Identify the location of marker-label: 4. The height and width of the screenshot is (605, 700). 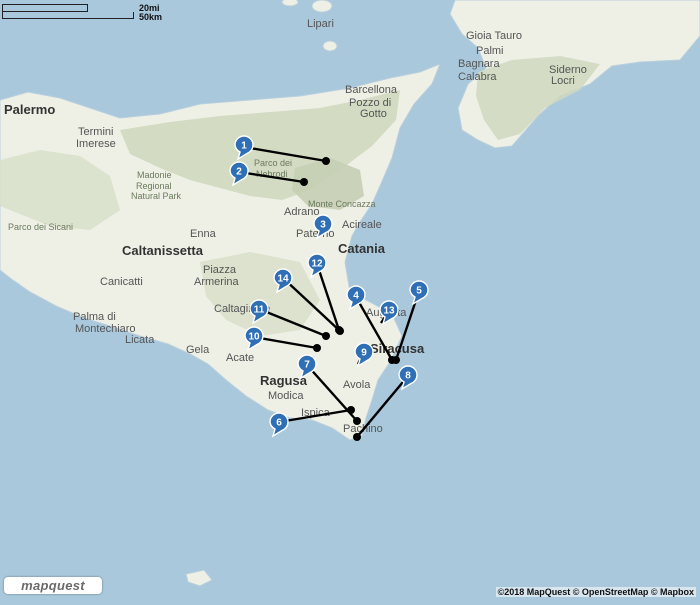
(356, 296).